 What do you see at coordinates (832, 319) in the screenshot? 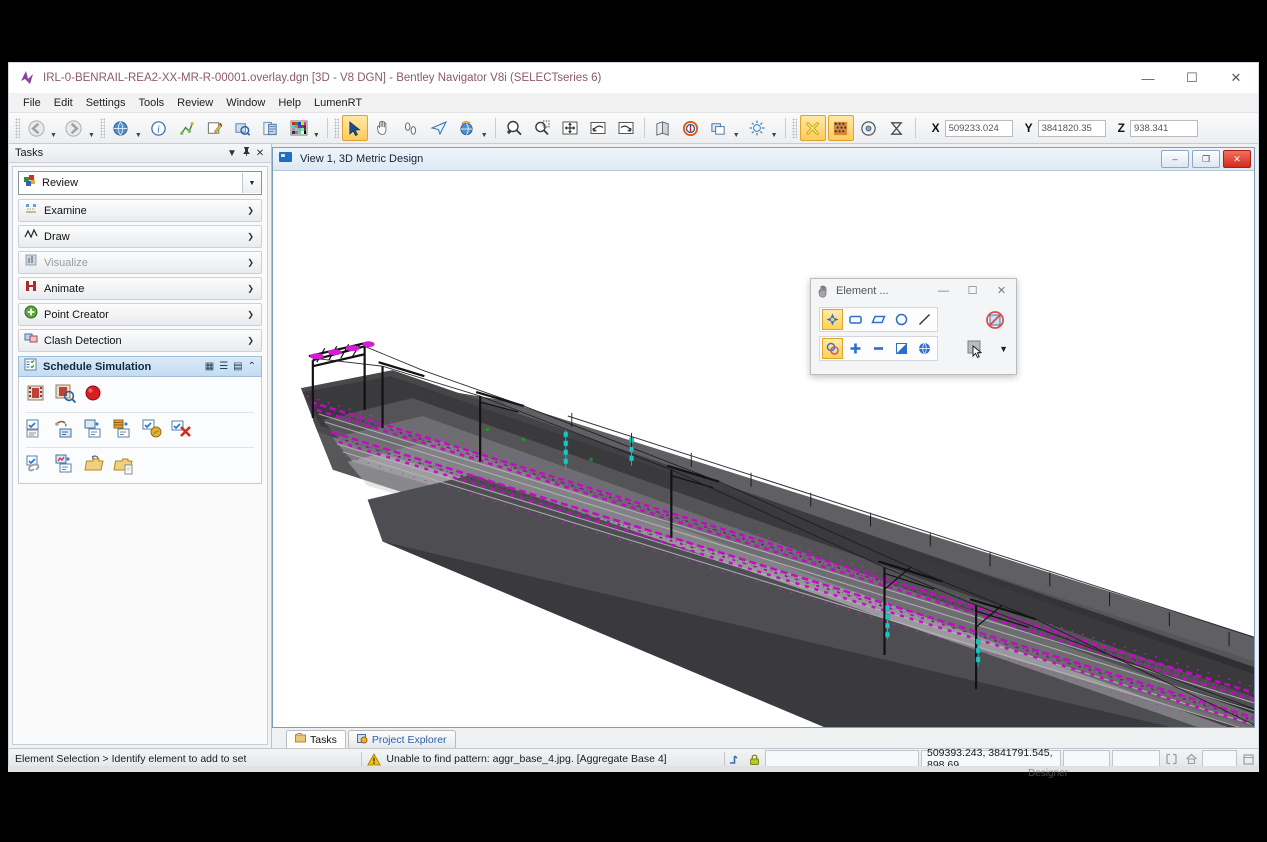
I see `individual-select-icon` at bounding box center [832, 319].